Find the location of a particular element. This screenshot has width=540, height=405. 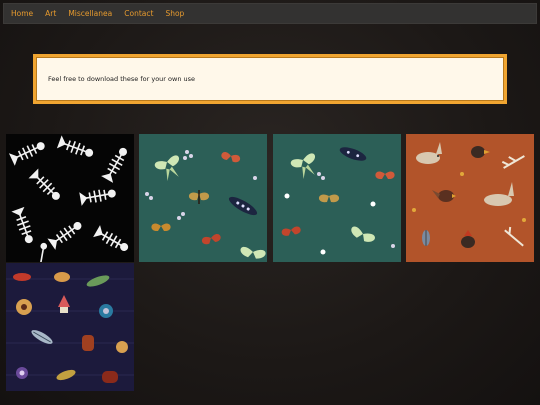

nav-home-link: Home is located at coordinates (22, 13).